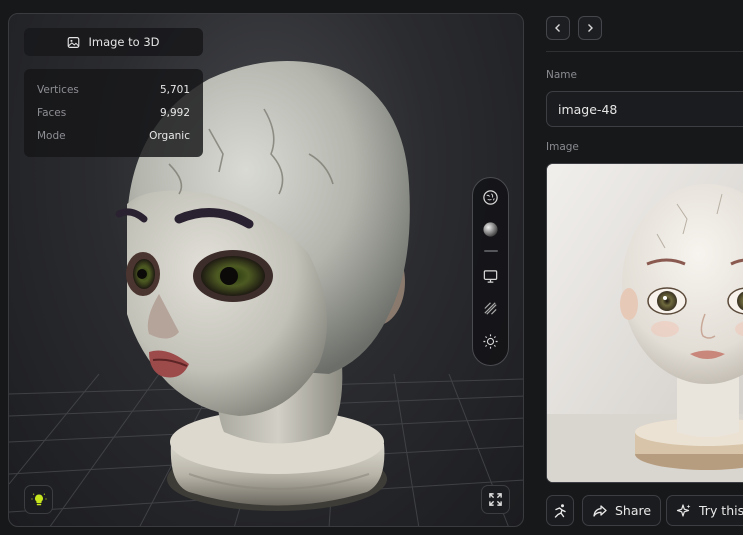 The width and height of the screenshot is (743, 535). I want to click on monitor-icon, so click(490, 276).